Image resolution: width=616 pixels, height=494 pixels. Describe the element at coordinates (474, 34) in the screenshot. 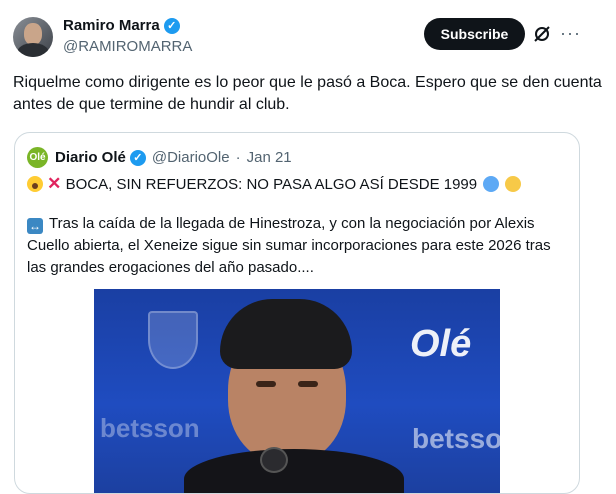

I see `subscribe-button: Subscribe` at that location.